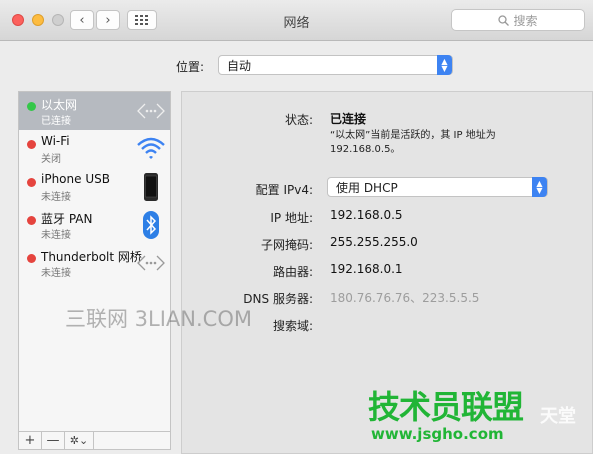 This screenshot has height=454, width=593. Describe the element at coordinates (298, 120) in the screenshot. I see `status-label: 状态:` at that location.